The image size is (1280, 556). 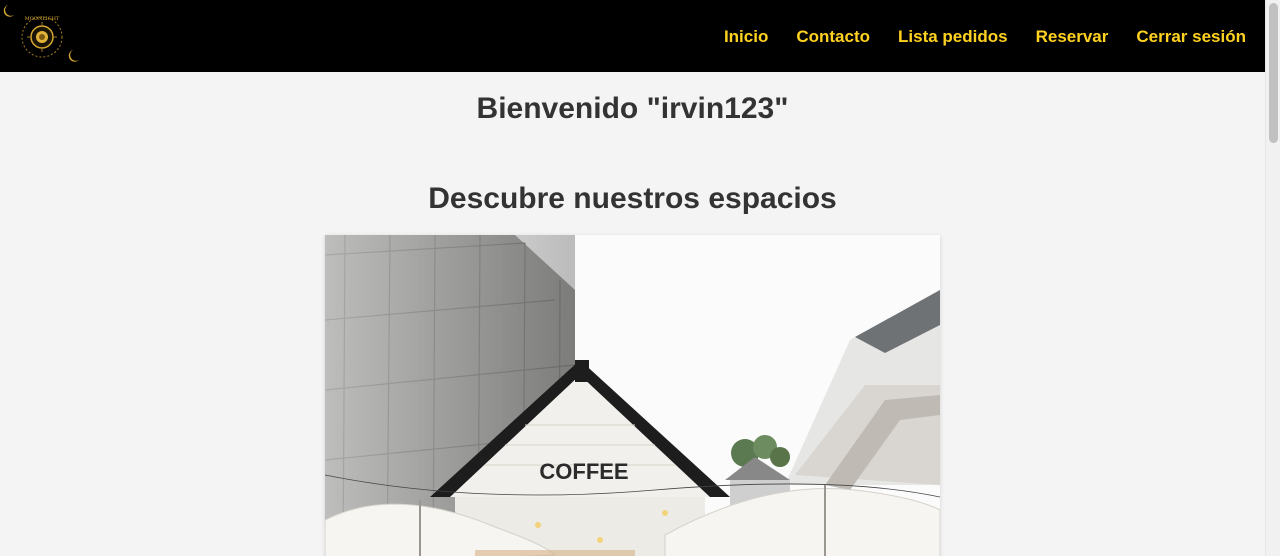 I want to click on logo-emblem-icon: MOONLIGHT, so click(x=41, y=33).